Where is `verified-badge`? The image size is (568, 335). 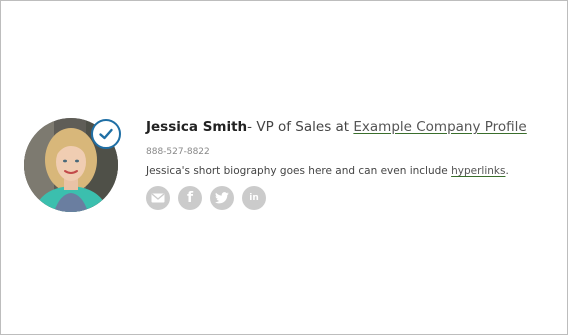 verified-badge is located at coordinates (106, 134).